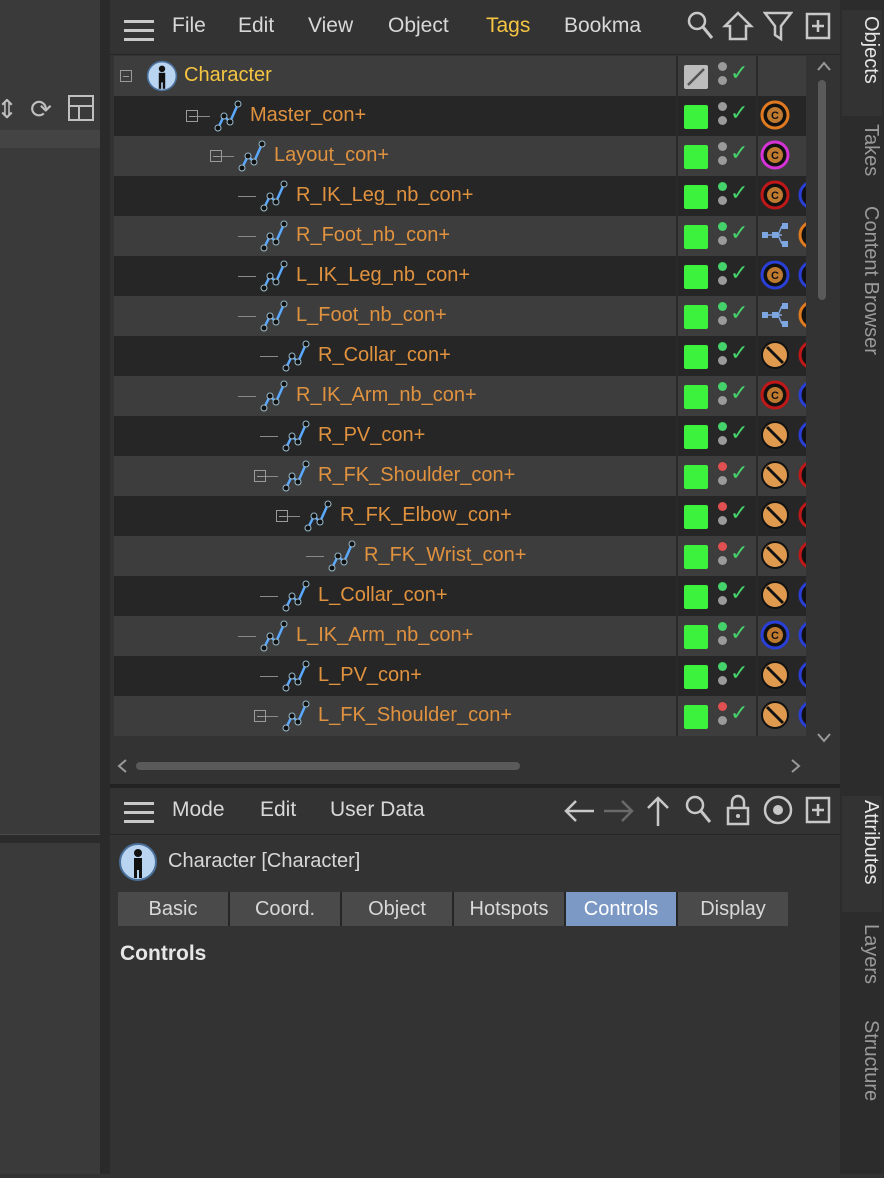  Describe the element at coordinates (41, 109) in the screenshot. I see `rotate-icon: ⟳` at that location.